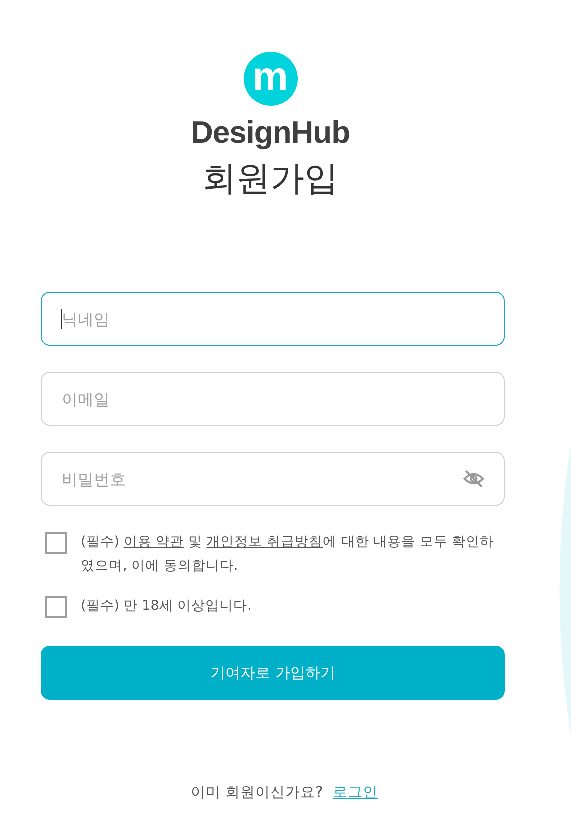 This screenshot has width=571, height=815. I want to click on brand-name: DesignHub, so click(270, 133).